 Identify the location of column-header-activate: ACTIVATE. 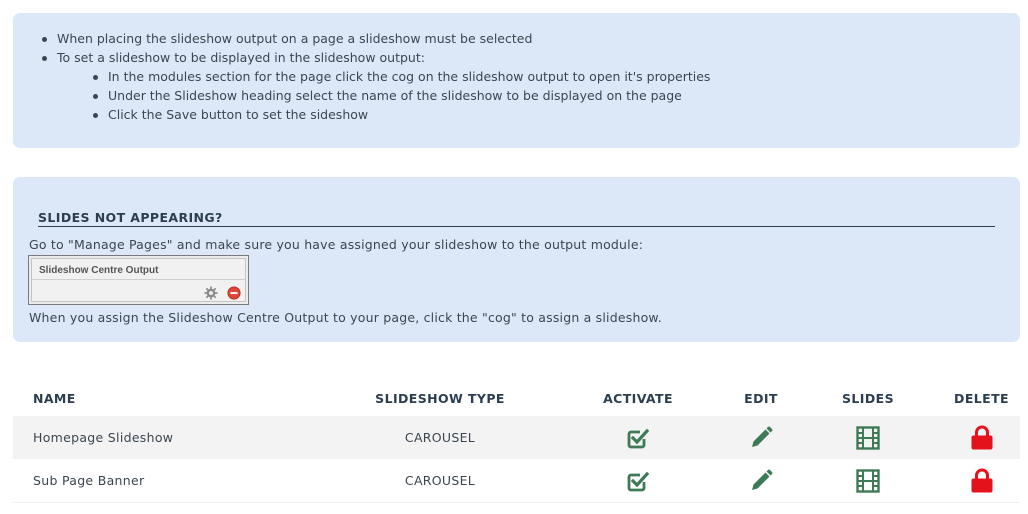
(638, 398).